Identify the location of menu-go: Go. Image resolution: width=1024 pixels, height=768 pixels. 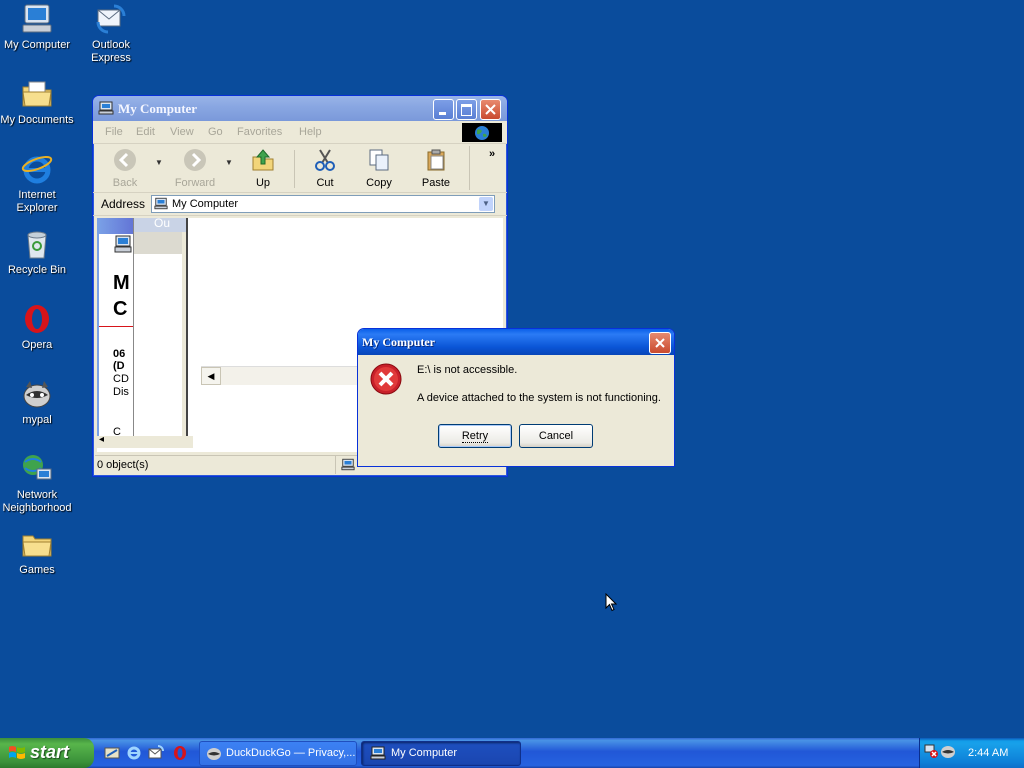
(215, 132).